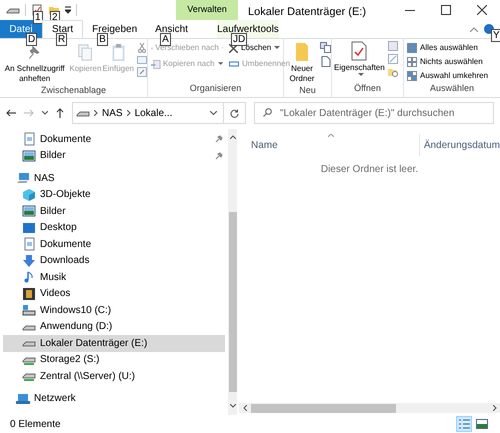  I want to click on nav-item: Downloads, so click(114, 260).